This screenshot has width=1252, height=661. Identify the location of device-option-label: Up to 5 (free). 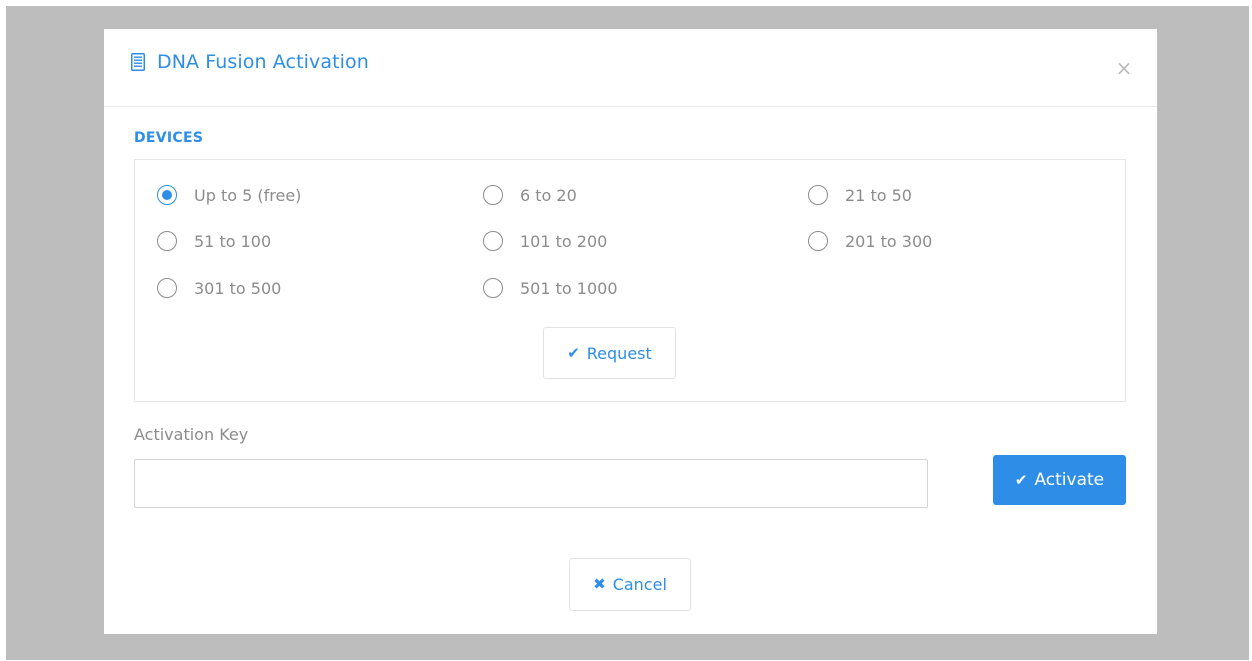
(248, 195).